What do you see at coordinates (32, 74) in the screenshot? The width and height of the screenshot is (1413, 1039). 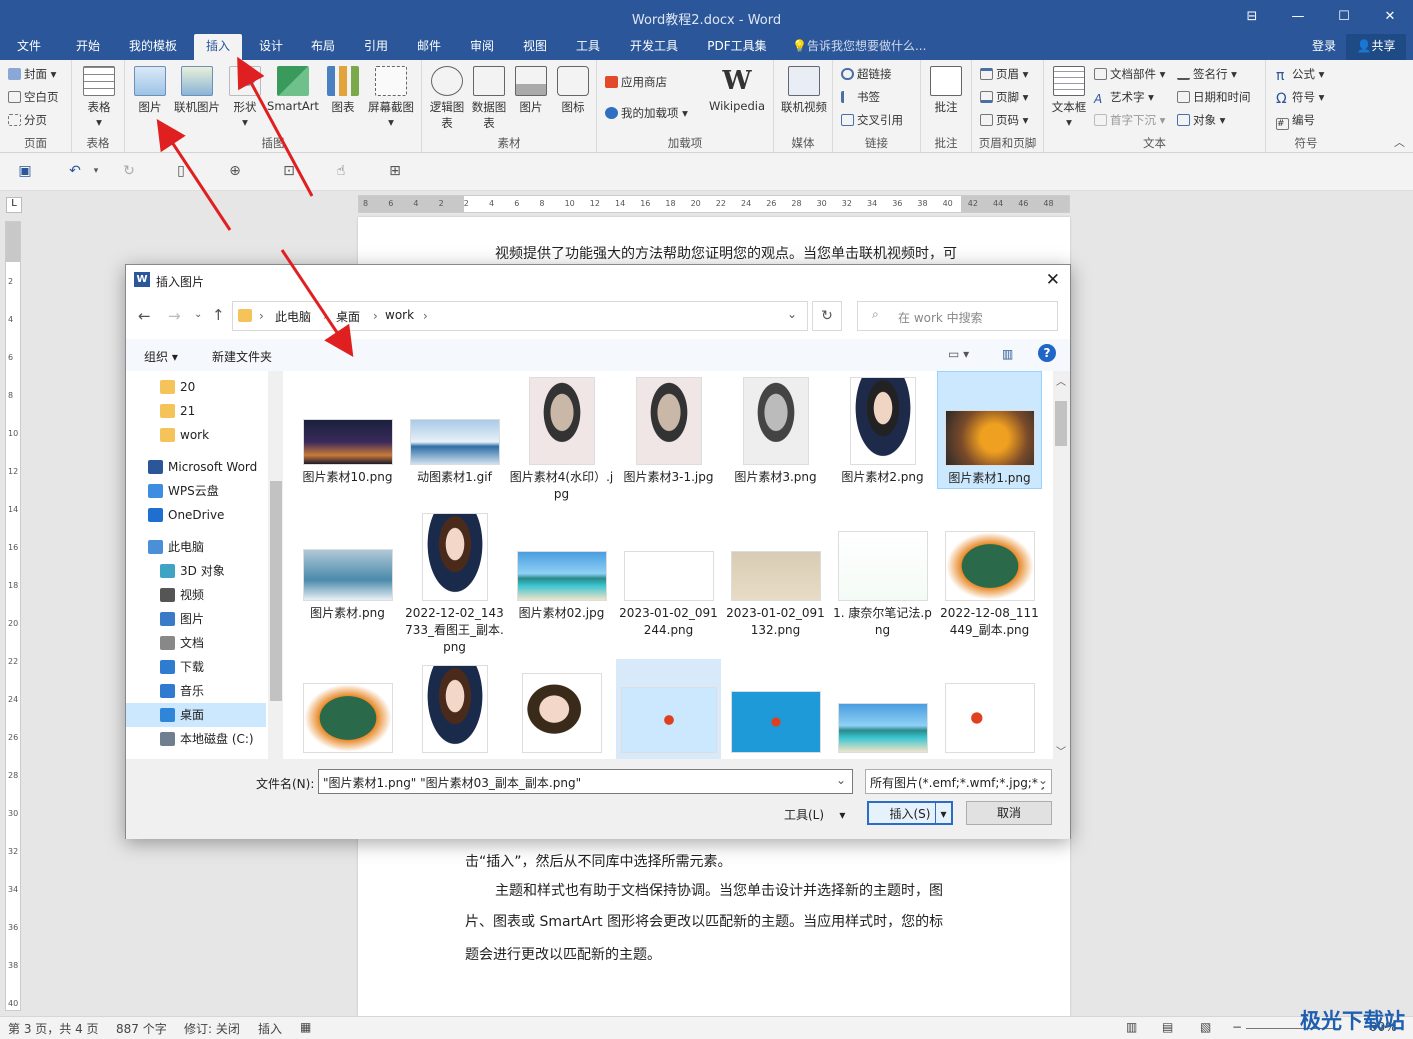 I see `cover-page-button: 封面 ▾` at bounding box center [32, 74].